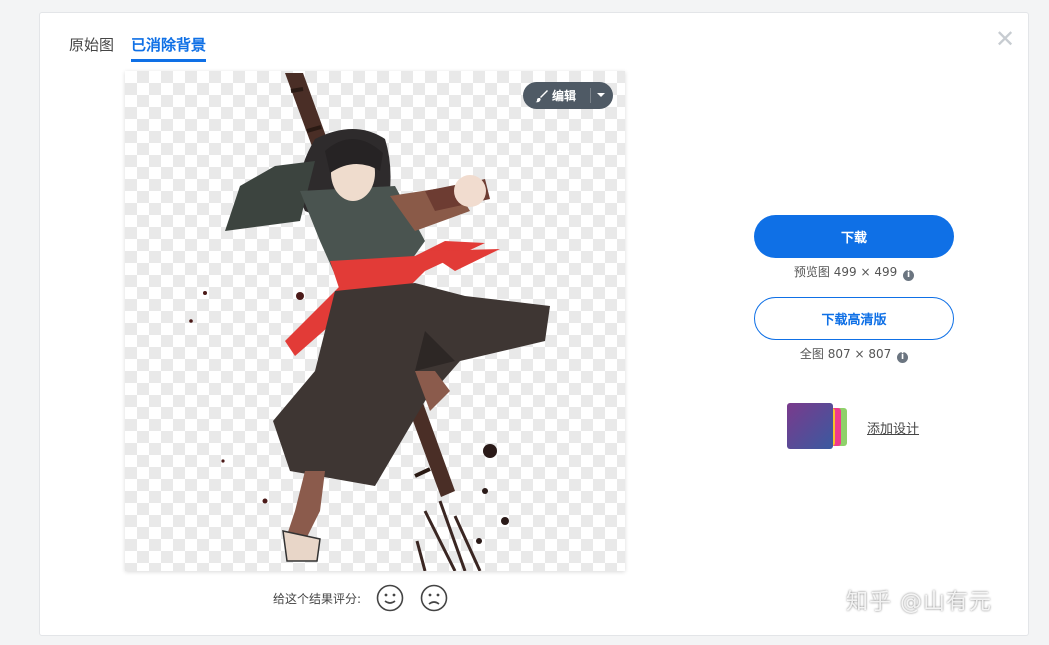 Image resolution: width=1049 pixels, height=645 pixels. I want to click on download-panel: 下载 预览图 499 × 499 i 下载高清版 全图 807 × 807 i, so click(854, 289).